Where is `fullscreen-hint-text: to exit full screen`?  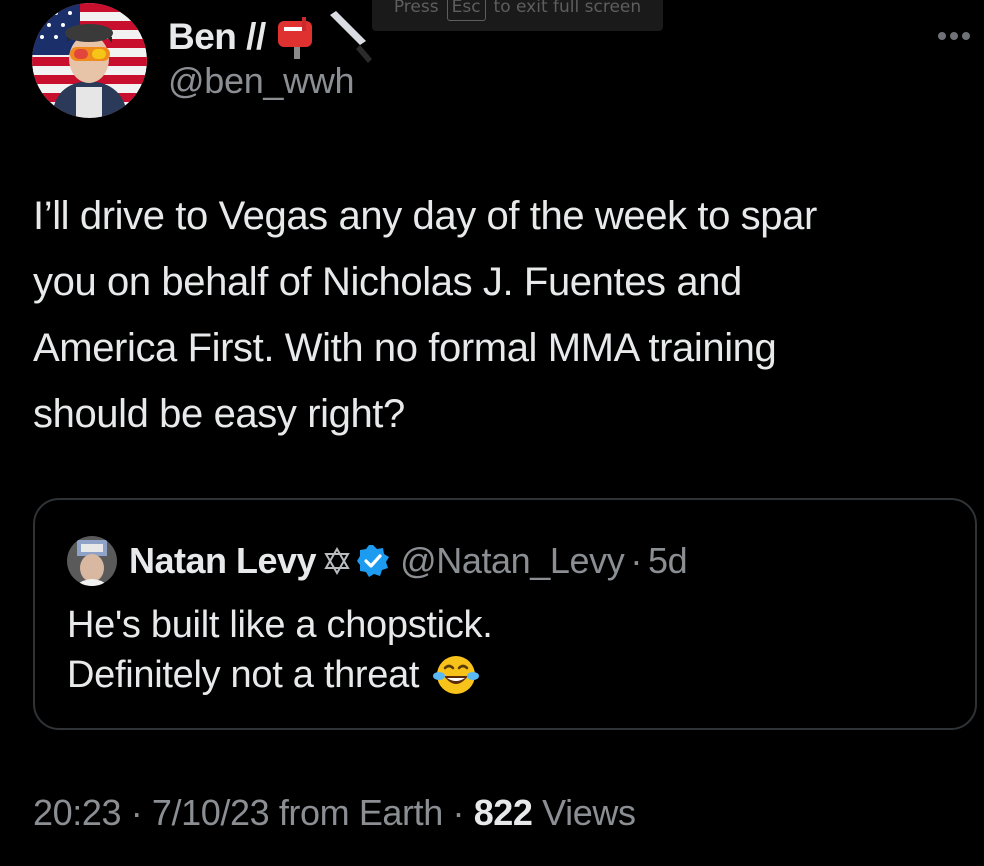 fullscreen-hint-text: to exit full screen is located at coordinates (567, 8).